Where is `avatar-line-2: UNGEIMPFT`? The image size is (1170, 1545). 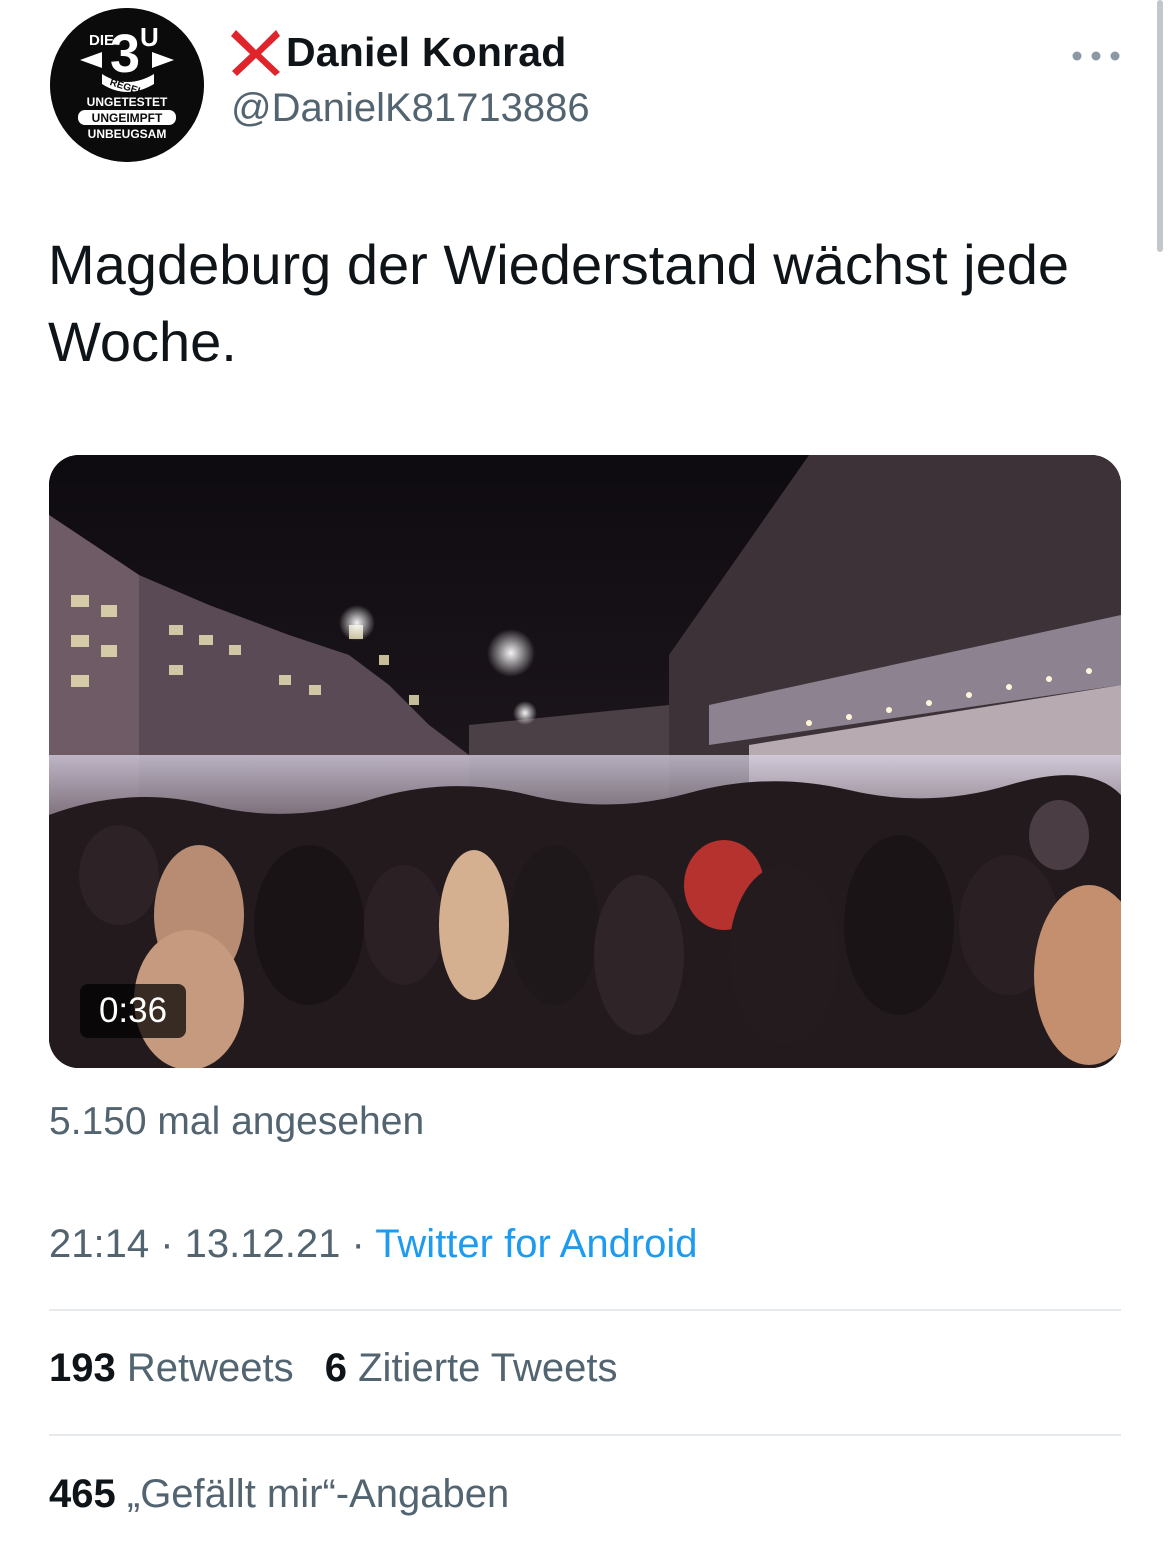
avatar-line-2: UNGEIMPFT is located at coordinates (127, 118).